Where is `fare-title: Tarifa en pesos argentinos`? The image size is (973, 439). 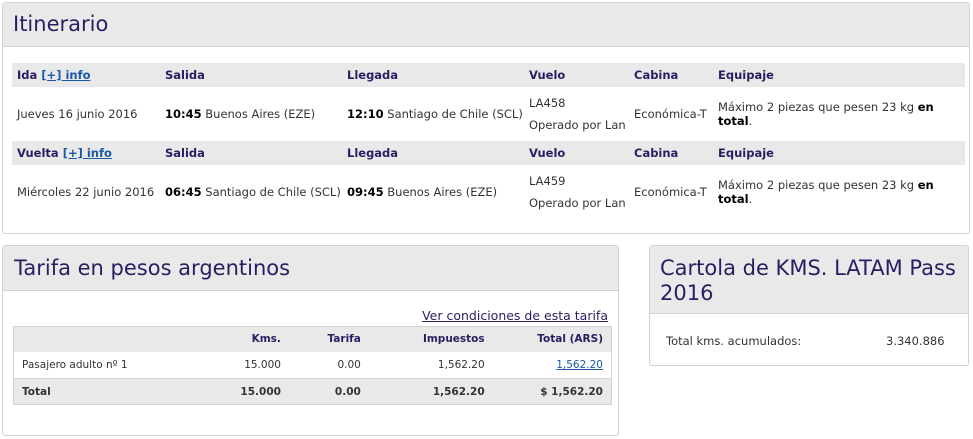 fare-title: Tarifa en pesos argentinos is located at coordinates (310, 268).